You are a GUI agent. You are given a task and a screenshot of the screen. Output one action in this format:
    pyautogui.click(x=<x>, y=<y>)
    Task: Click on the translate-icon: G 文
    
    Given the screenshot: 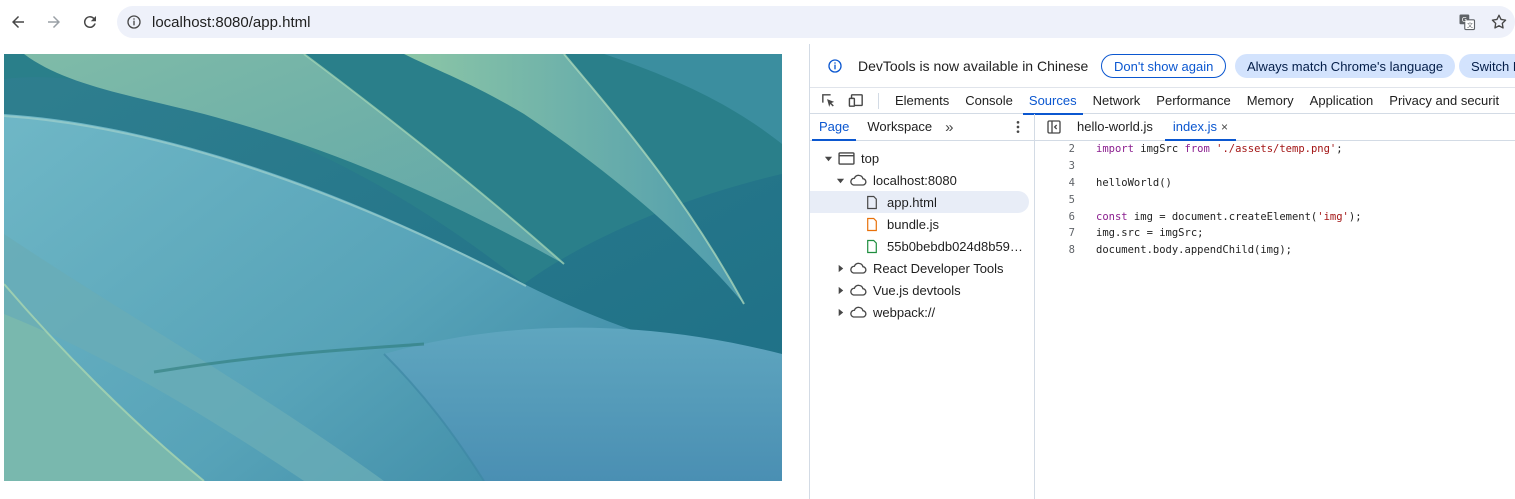 What is the action you would take?
    pyautogui.click(x=1467, y=22)
    